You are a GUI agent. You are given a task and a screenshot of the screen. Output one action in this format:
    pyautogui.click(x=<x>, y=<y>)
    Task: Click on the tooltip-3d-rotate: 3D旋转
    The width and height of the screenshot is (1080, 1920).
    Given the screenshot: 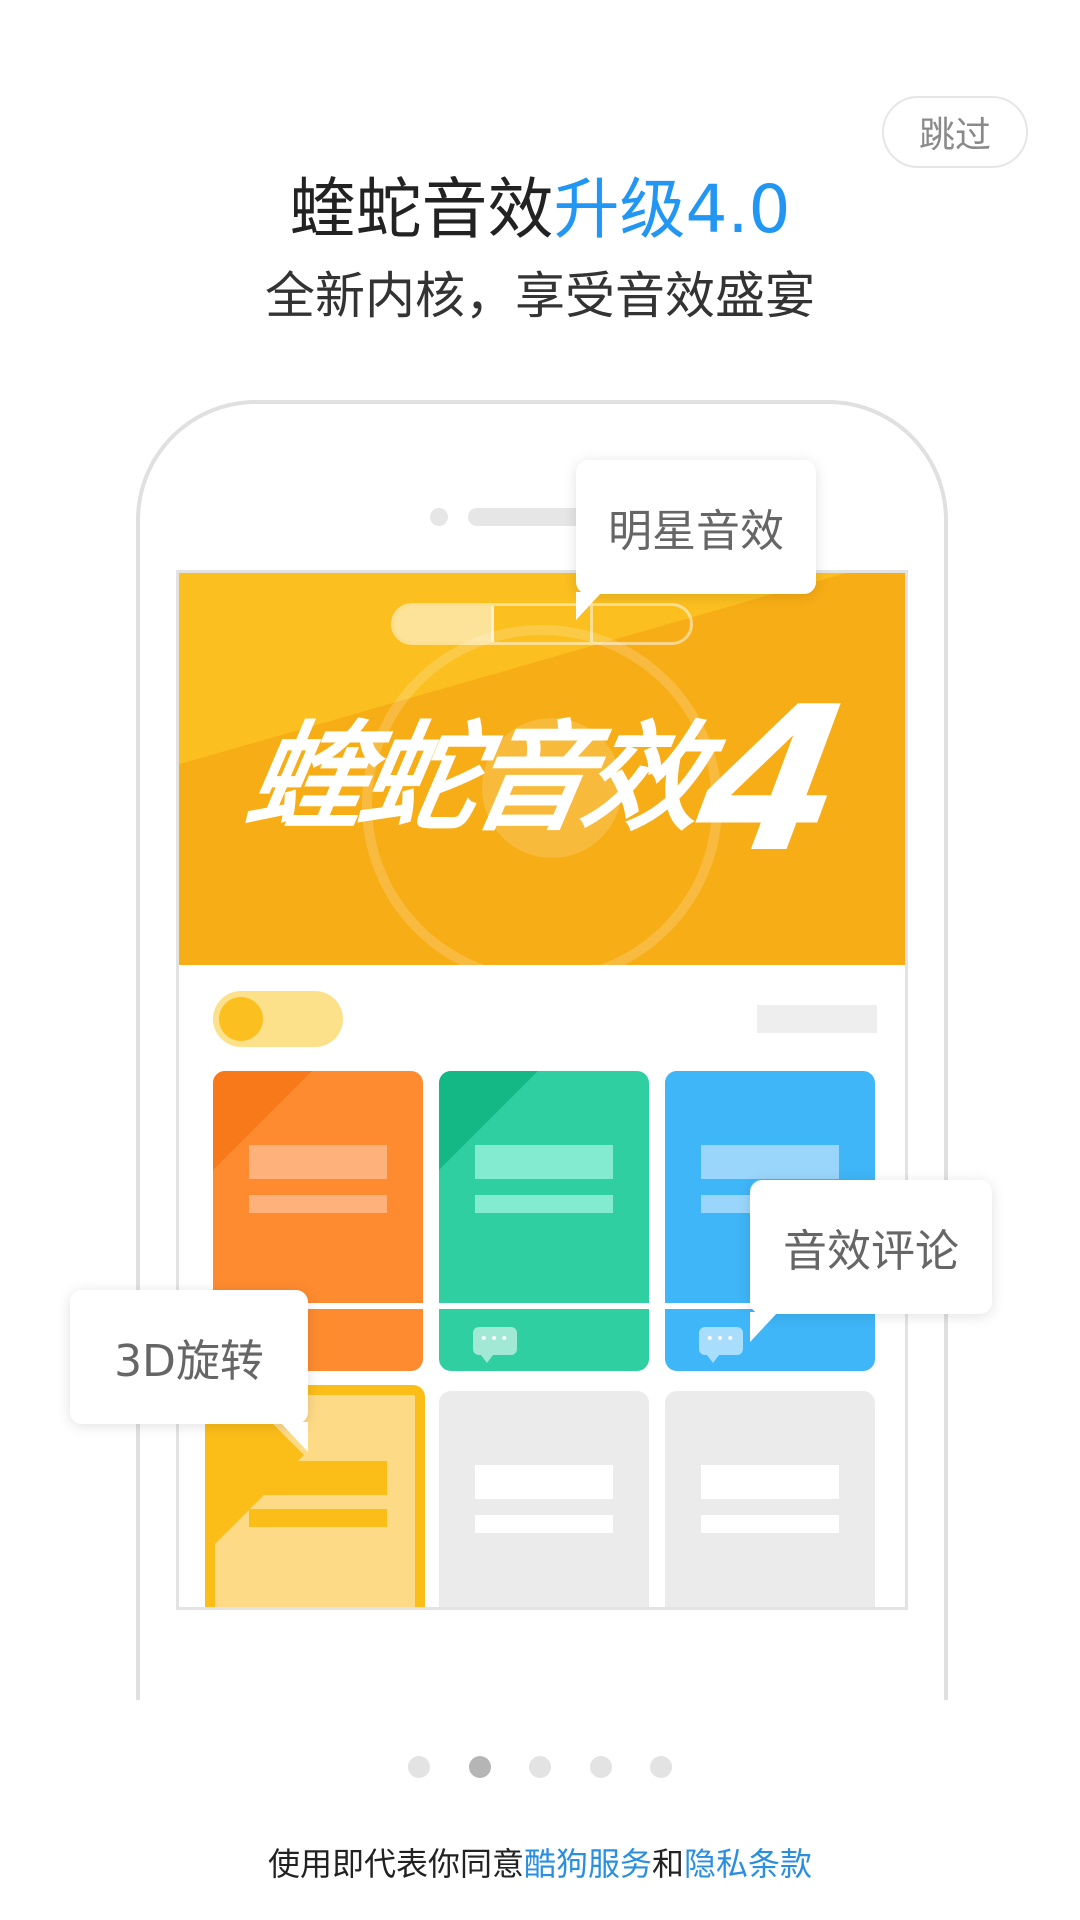 What is the action you would take?
    pyautogui.click(x=189, y=1371)
    